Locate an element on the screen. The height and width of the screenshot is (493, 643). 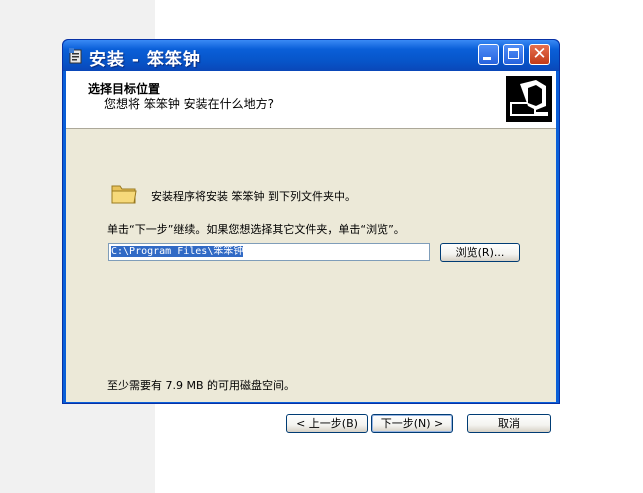
installer-computer-icon is located at coordinates (529, 99).